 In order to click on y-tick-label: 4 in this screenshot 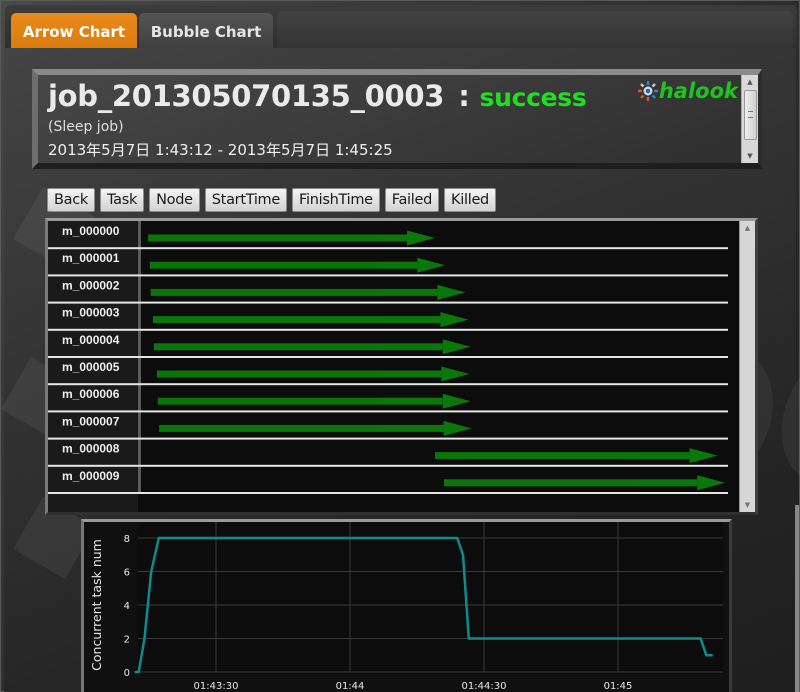, I will do `click(127, 606)`.